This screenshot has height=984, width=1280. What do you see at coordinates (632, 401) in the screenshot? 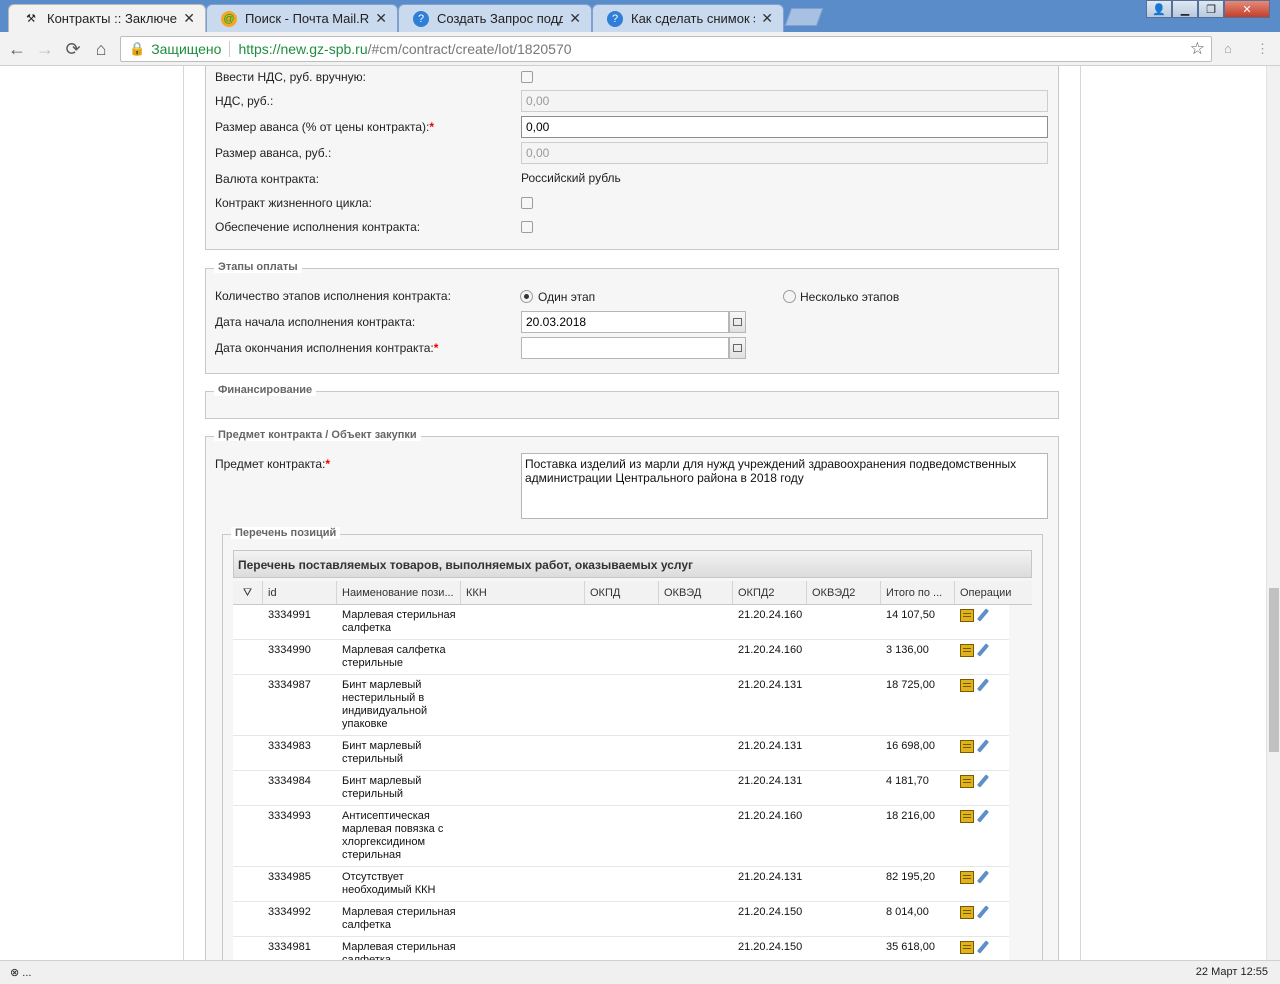
I see `financing-fieldset: Финансирование` at bounding box center [632, 401].